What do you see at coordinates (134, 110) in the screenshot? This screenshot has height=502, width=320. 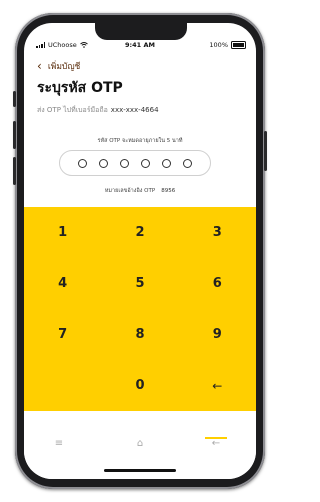 I see `phone-number: xxx-xxx-4664` at bounding box center [134, 110].